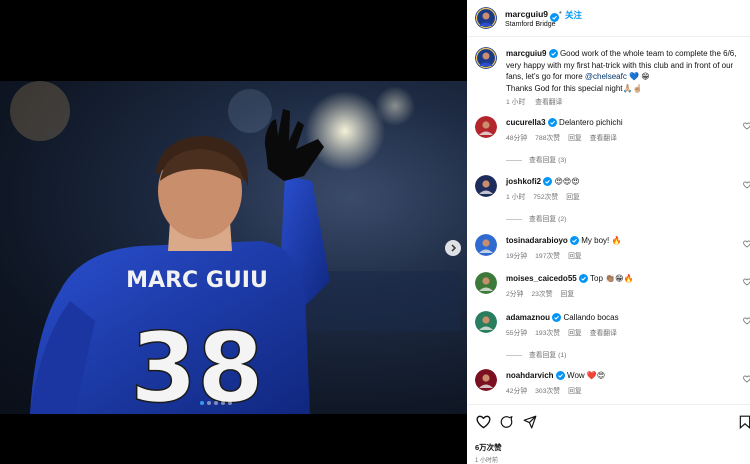  What do you see at coordinates (523, 181) in the screenshot?
I see `commenter-username: joshkofi2` at bounding box center [523, 181].